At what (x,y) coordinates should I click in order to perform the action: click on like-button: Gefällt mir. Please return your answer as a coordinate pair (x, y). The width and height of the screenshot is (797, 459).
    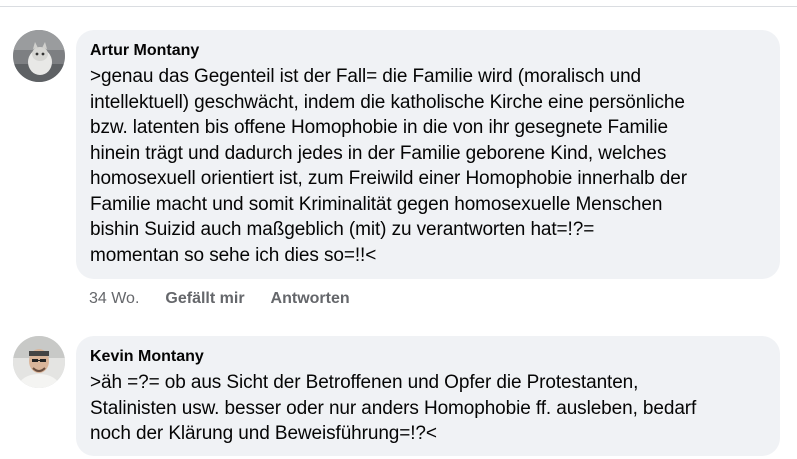
    Looking at the image, I should click on (204, 299).